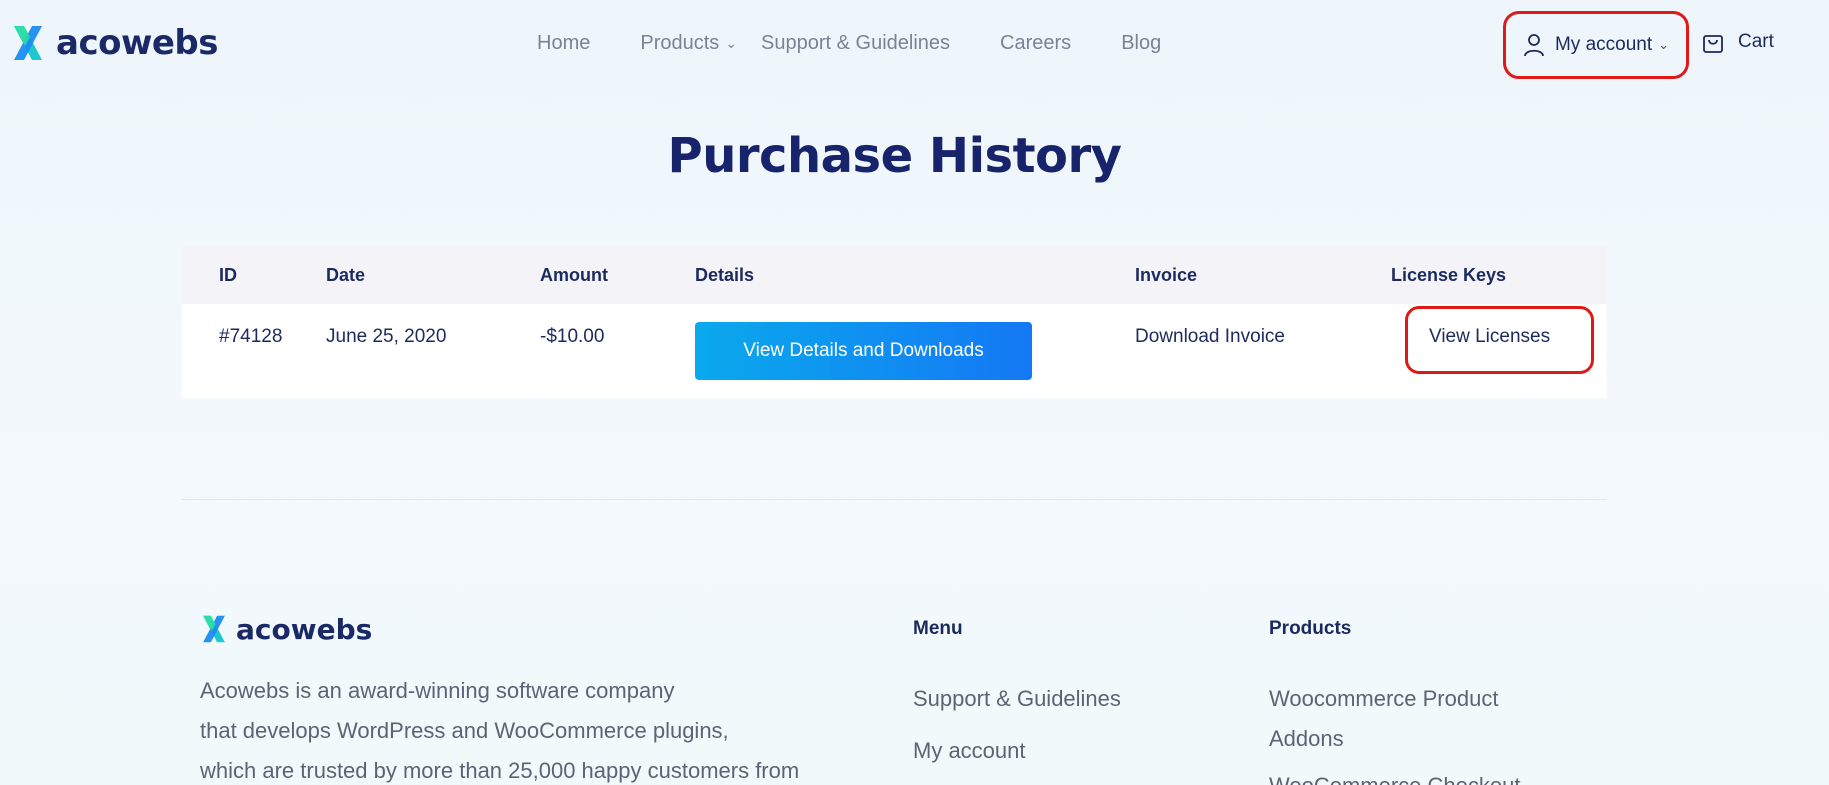 This screenshot has width=1829, height=785. What do you see at coordinates (137, 43) in the screenshot?
I see `logo-text: acowebs` at bounding box center [137, 43].